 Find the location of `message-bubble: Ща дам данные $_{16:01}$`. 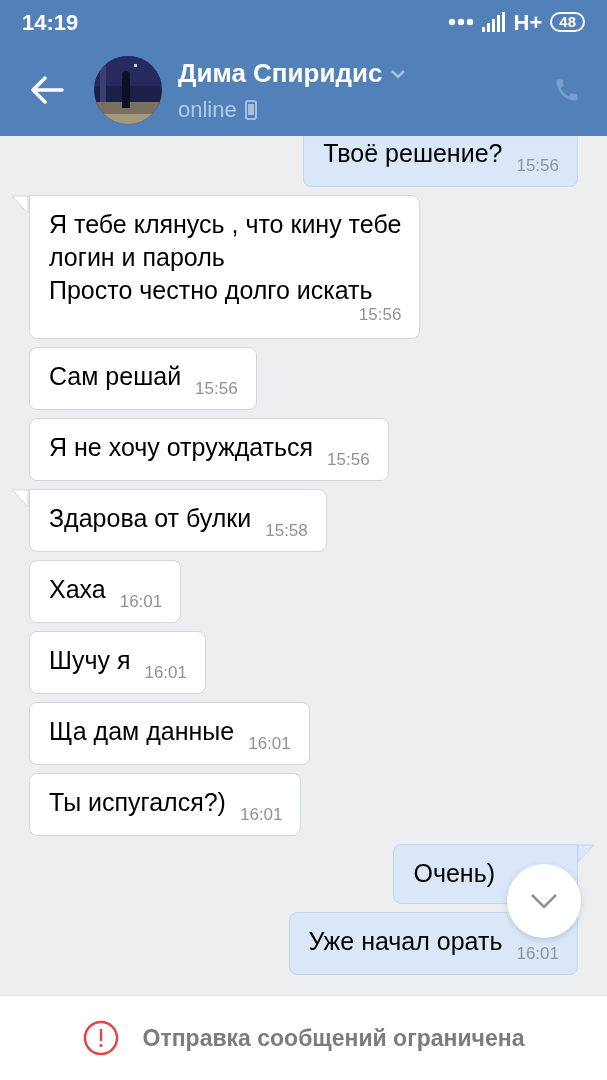

message-bubble: Ща дам данные $_{16:01}$ is located at coordinates (169, 733).